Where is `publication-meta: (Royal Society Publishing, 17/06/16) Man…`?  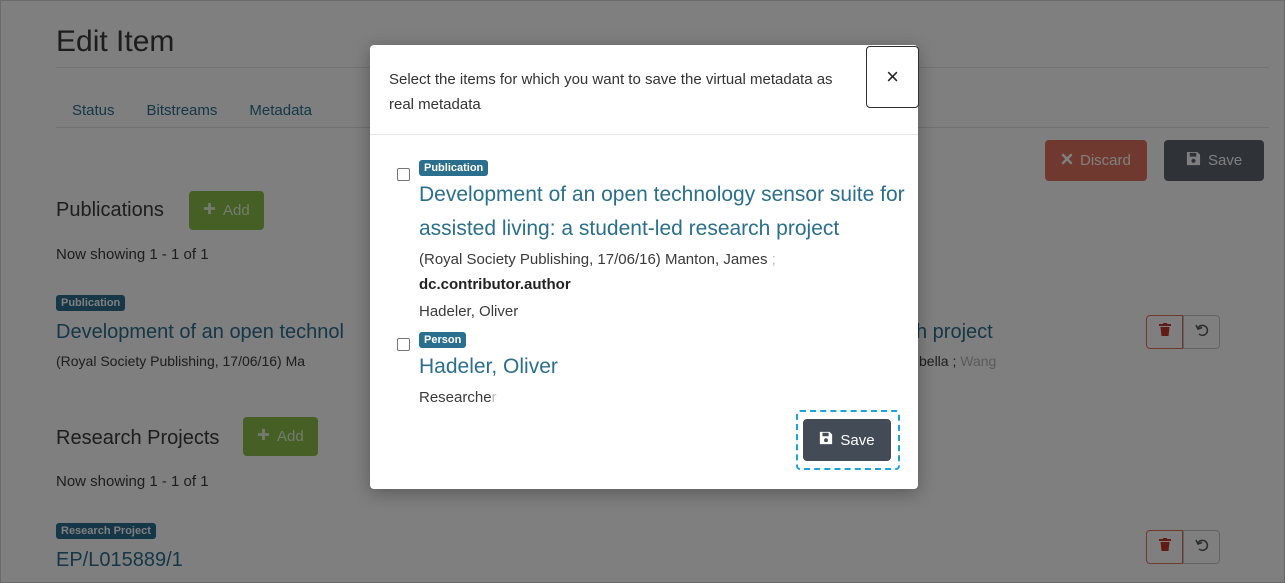
publication-meta: (Royal Society Publishing, 17/06/16) Man… is located at coordinates (597, 259).